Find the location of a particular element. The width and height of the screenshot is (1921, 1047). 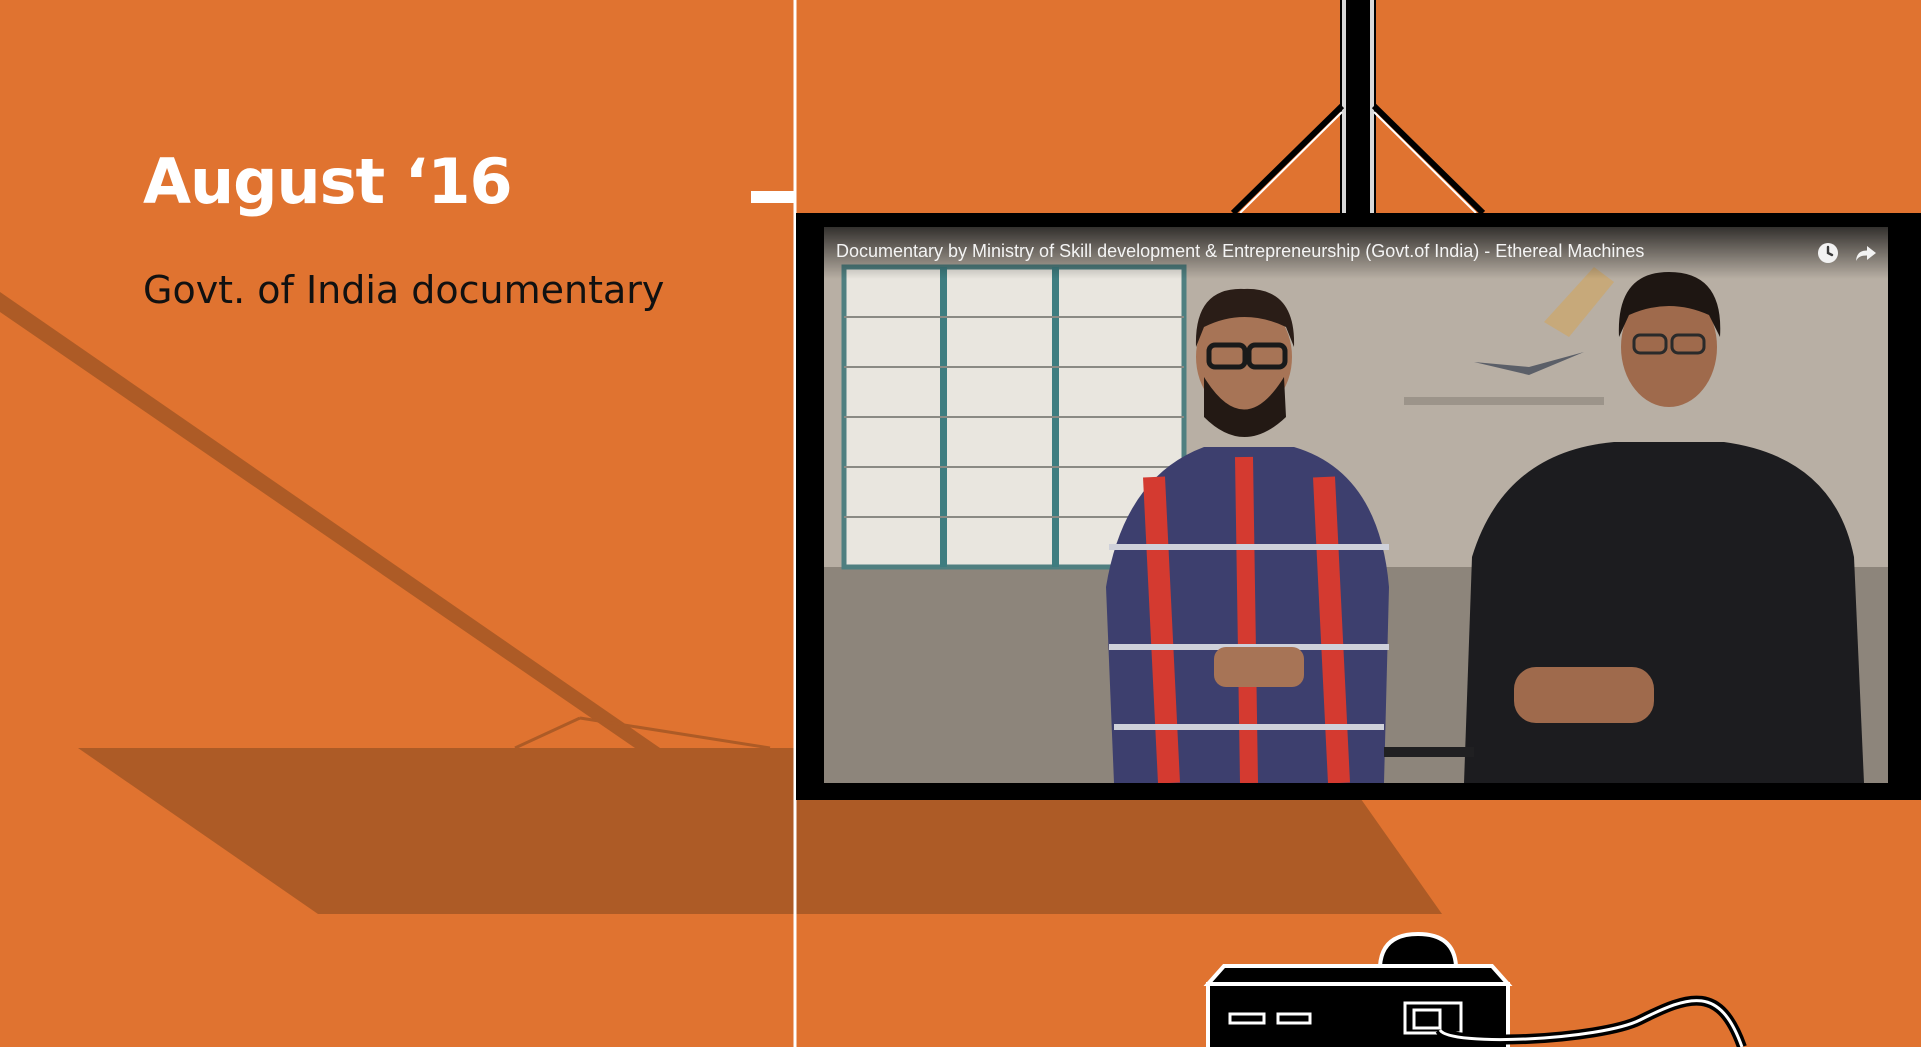

slide-subheading: Govt. of India documentary is located at coordinates (404, 290).